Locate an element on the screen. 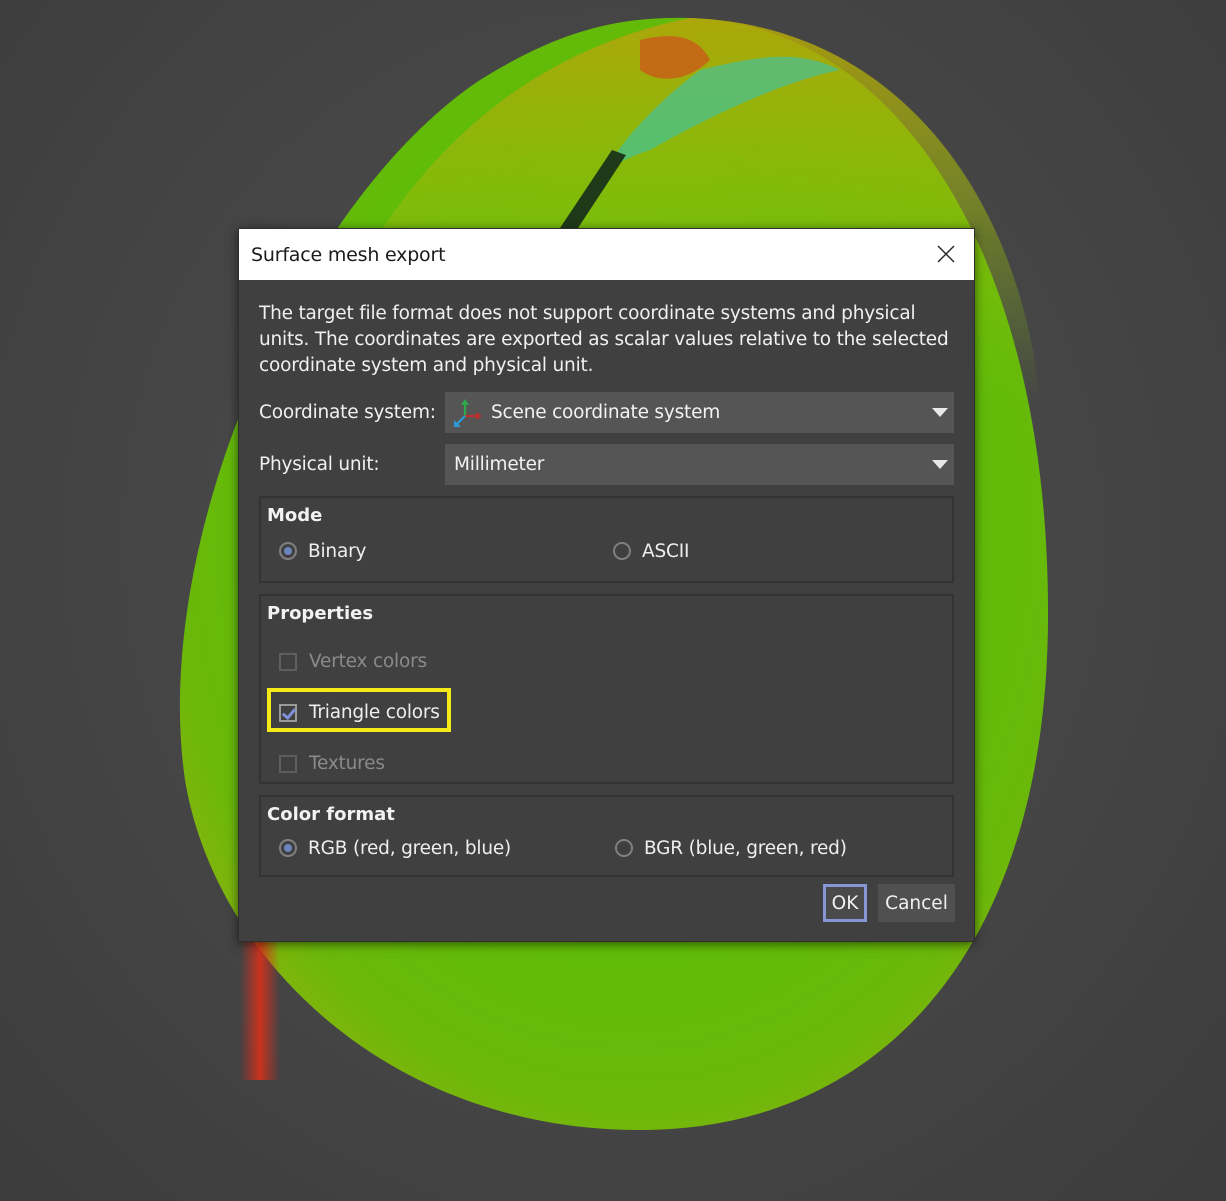  color-format-option-bgr: BGR (blue, green, red) is located at coordinates (731, 848).